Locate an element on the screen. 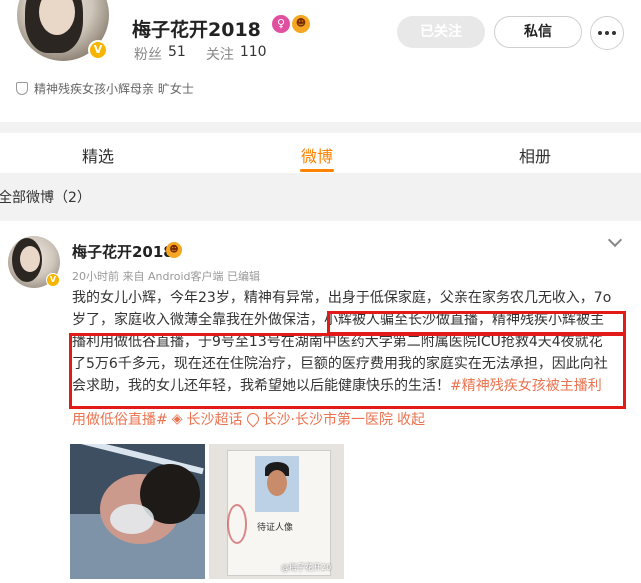 The height and width of the screenshot is (583, 641). post-image-document: 待证人像 @梅子花开20 is located at coordinates (276, 511).